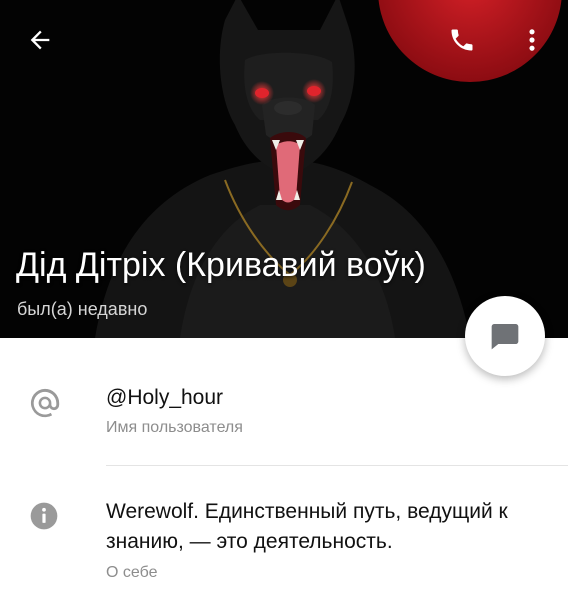 Image resolution: width=568 pixels, height=604 pixels. I want to click on more-options-button, so click(532, 40).